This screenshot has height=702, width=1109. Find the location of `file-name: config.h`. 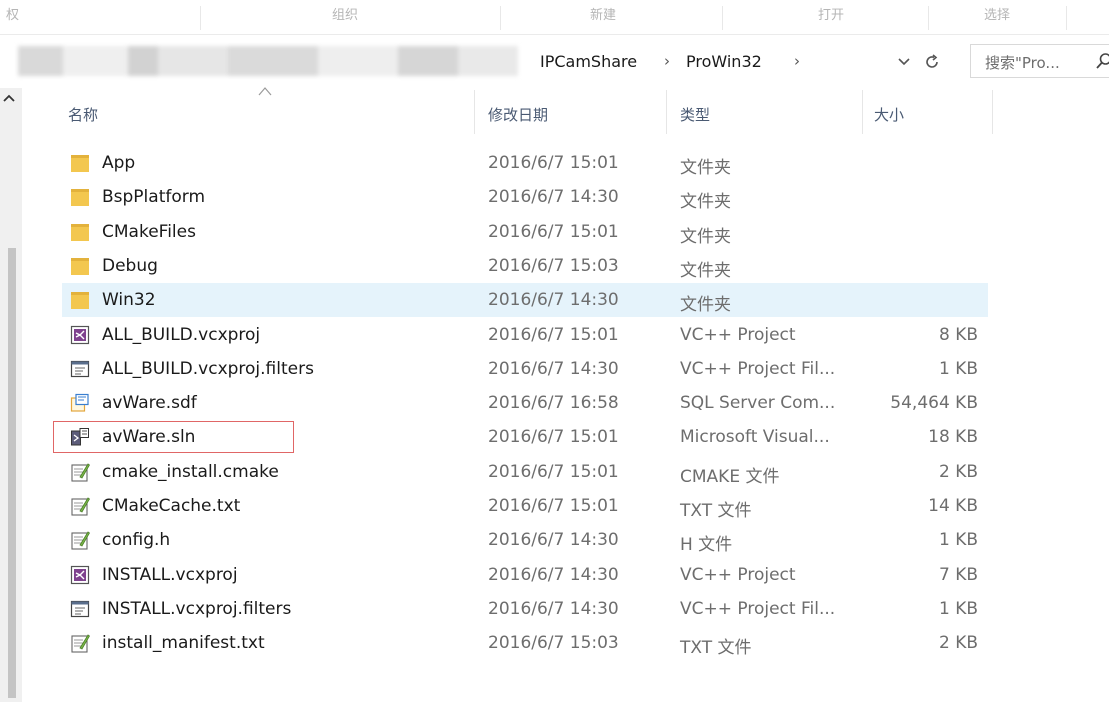

file-name: config.h is located at coordinates (136, 540).